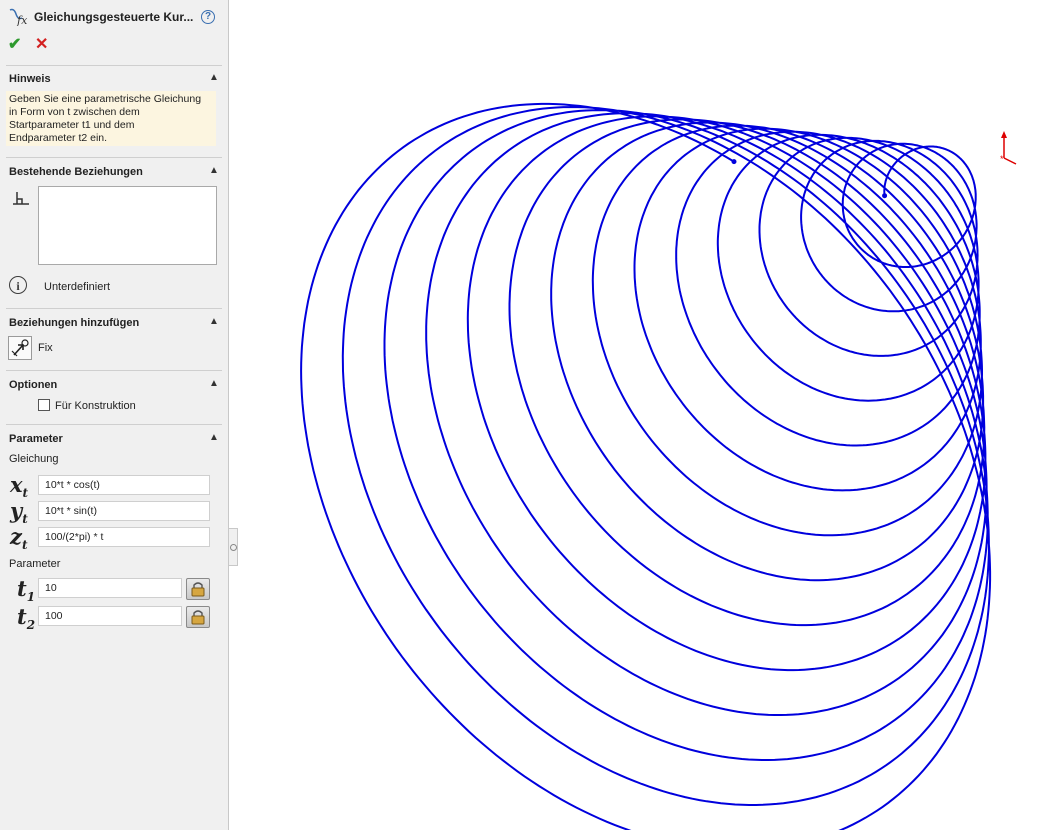 Image resolution: width=1046 pixels, height=835 pixels. Describe the element at coordinates (127, 225) in the screenshot. I see `existing-relations-list` at that location.